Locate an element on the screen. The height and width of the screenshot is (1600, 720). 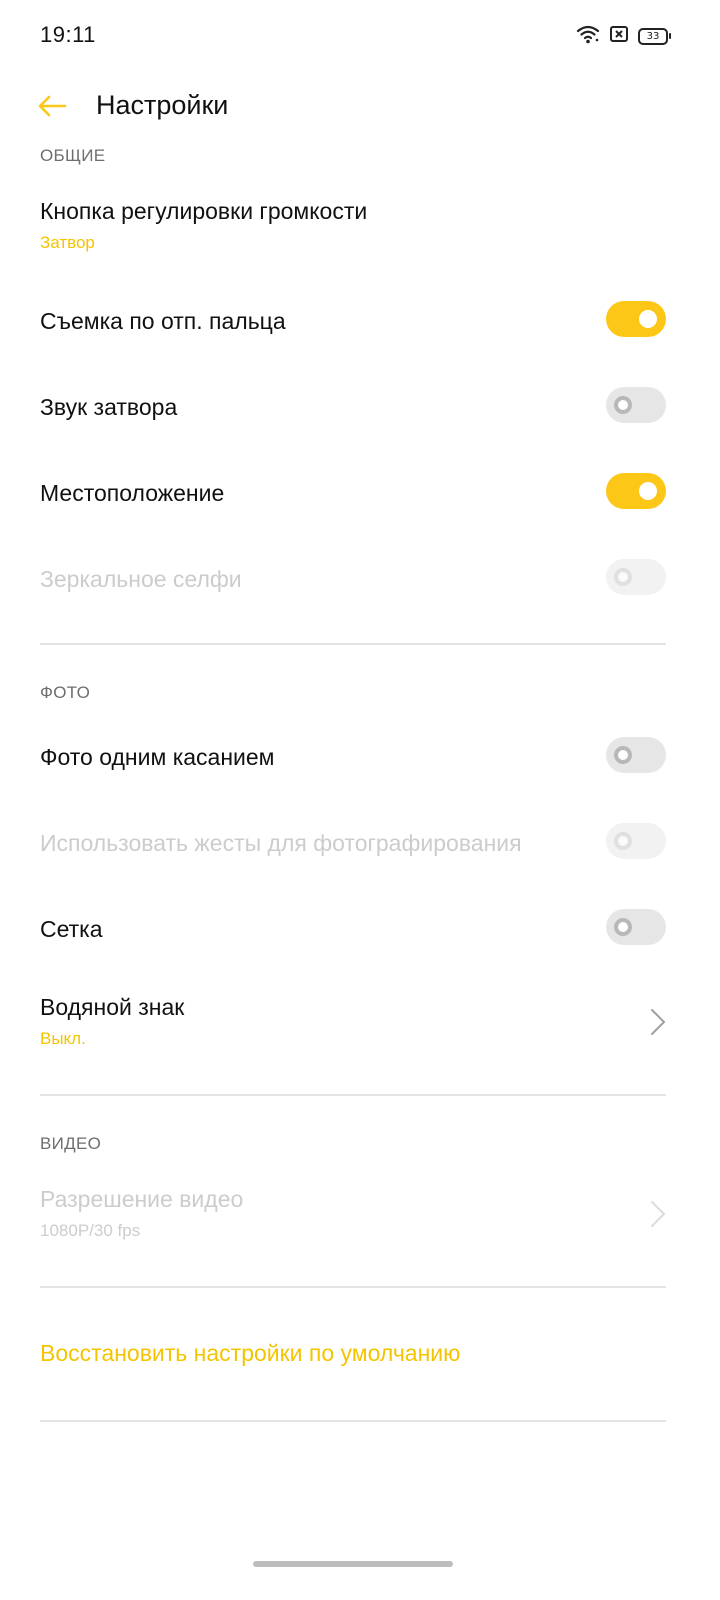
mirror-selfie-setting: Зеркальное селфи is located at coordinates (353, 578).